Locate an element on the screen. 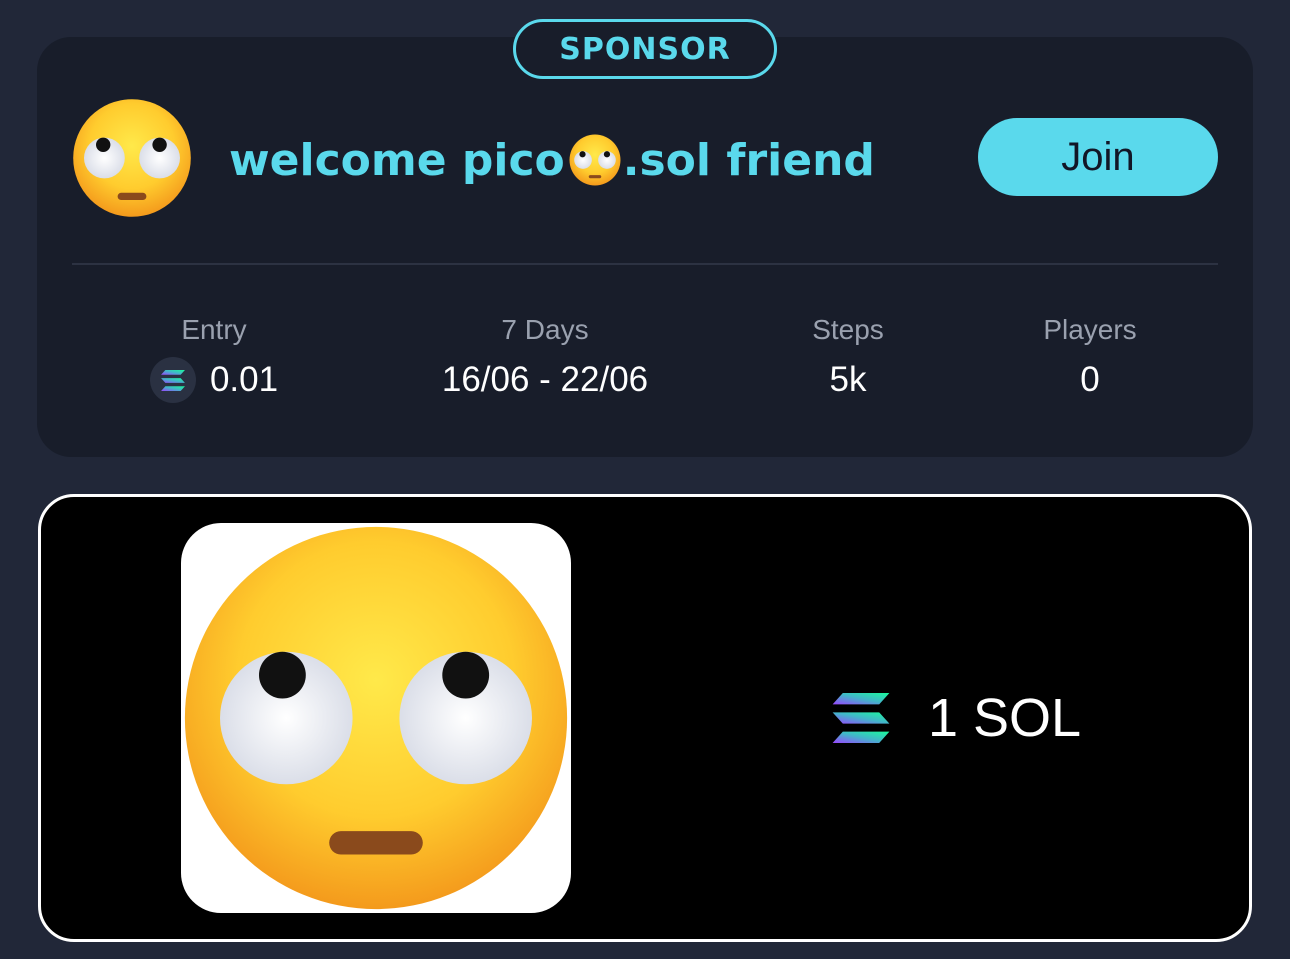  title-suffix: .sol friend is located at coordinates (748, 160).